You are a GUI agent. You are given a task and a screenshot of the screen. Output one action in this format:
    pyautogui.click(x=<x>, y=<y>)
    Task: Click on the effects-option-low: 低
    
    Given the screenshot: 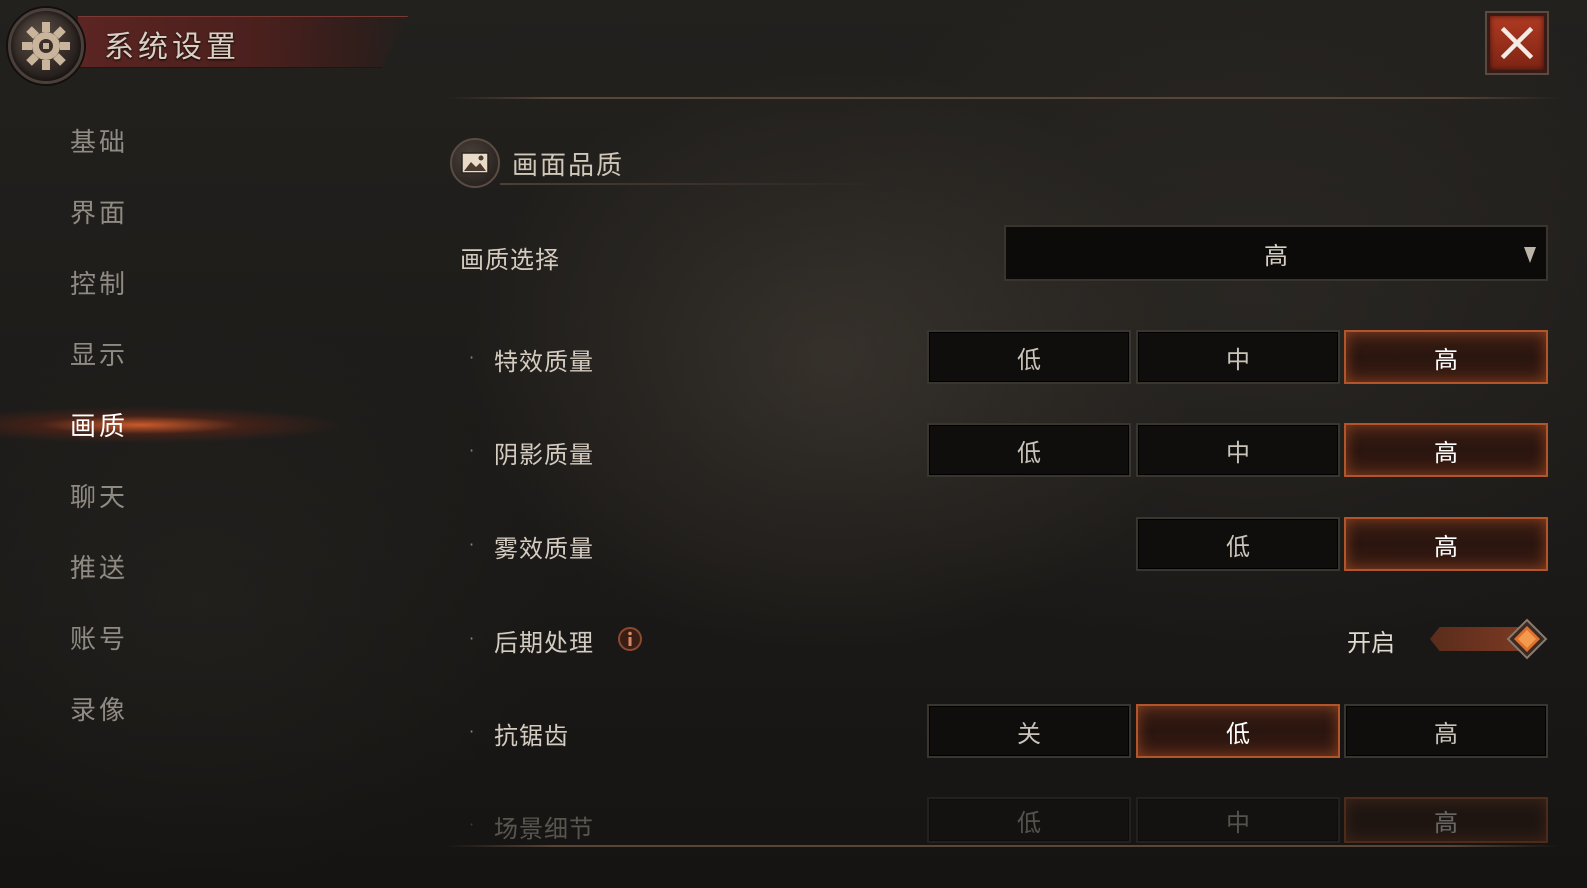 What is the action you would take?
    pyautogui.click(x=1029, y=357)
    